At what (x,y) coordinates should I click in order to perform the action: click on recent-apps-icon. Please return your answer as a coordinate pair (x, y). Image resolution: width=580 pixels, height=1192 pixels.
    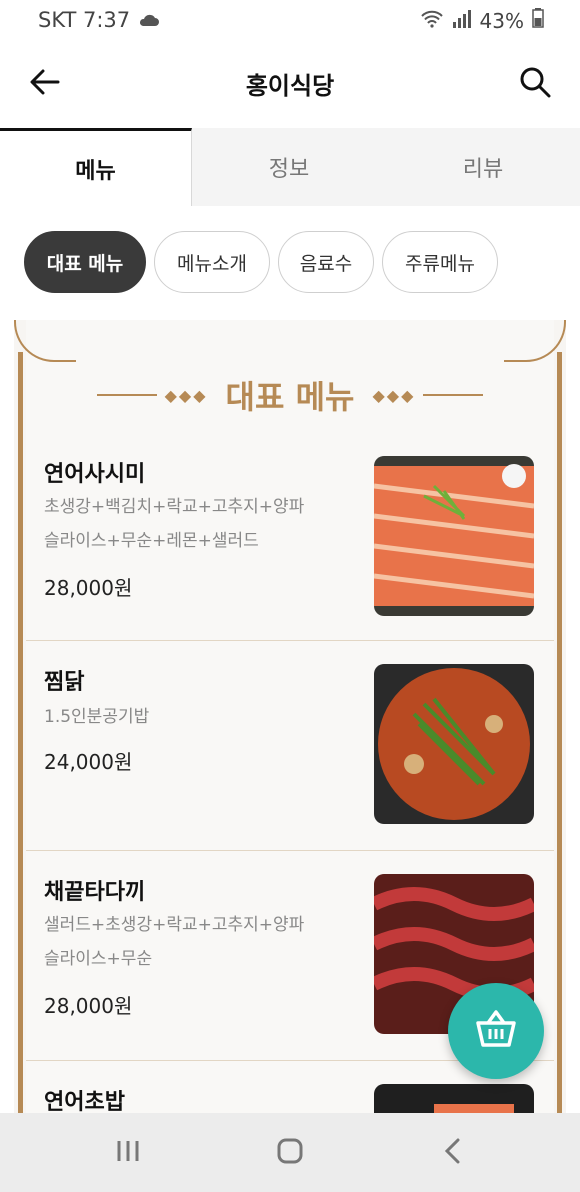
    Looking at the image, I should click on (128, 1153).